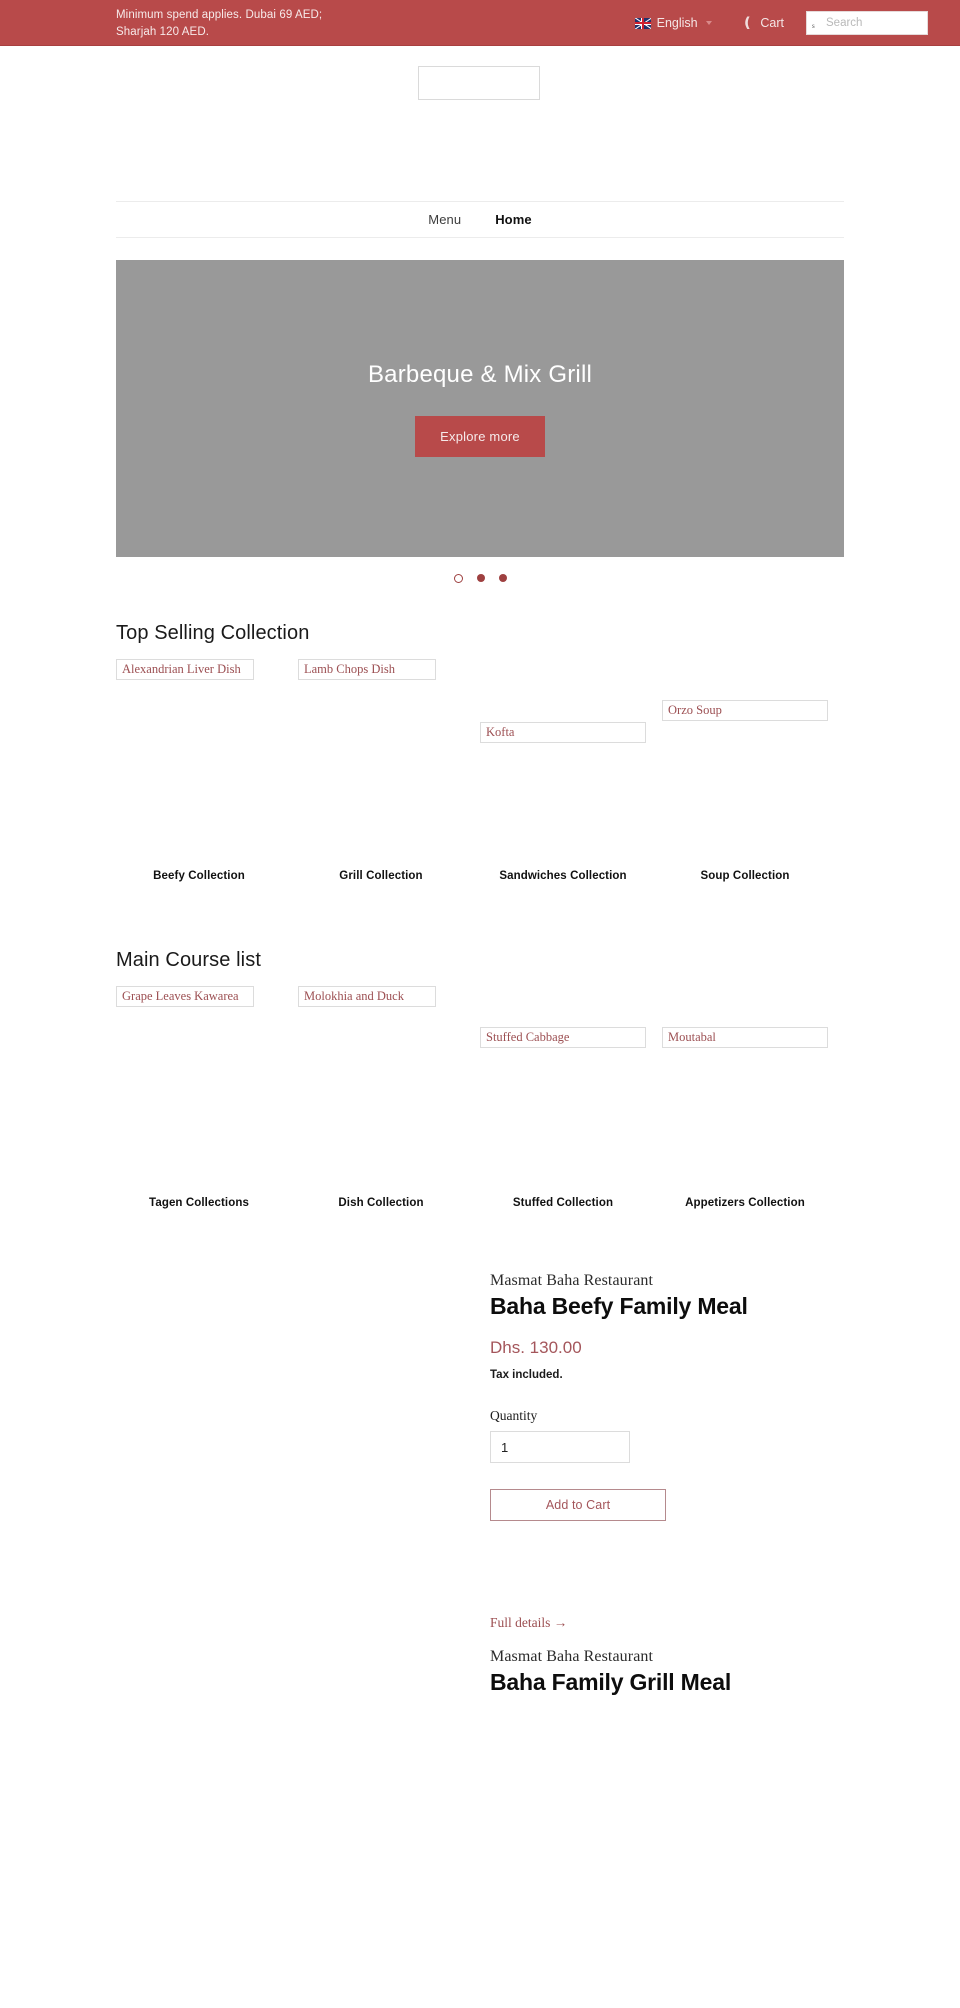 This screenshot has width=960, height=2008. Describe the element at coordinates (188, 960) in the screenshot. I see `section-title: Main Course list` at that location.